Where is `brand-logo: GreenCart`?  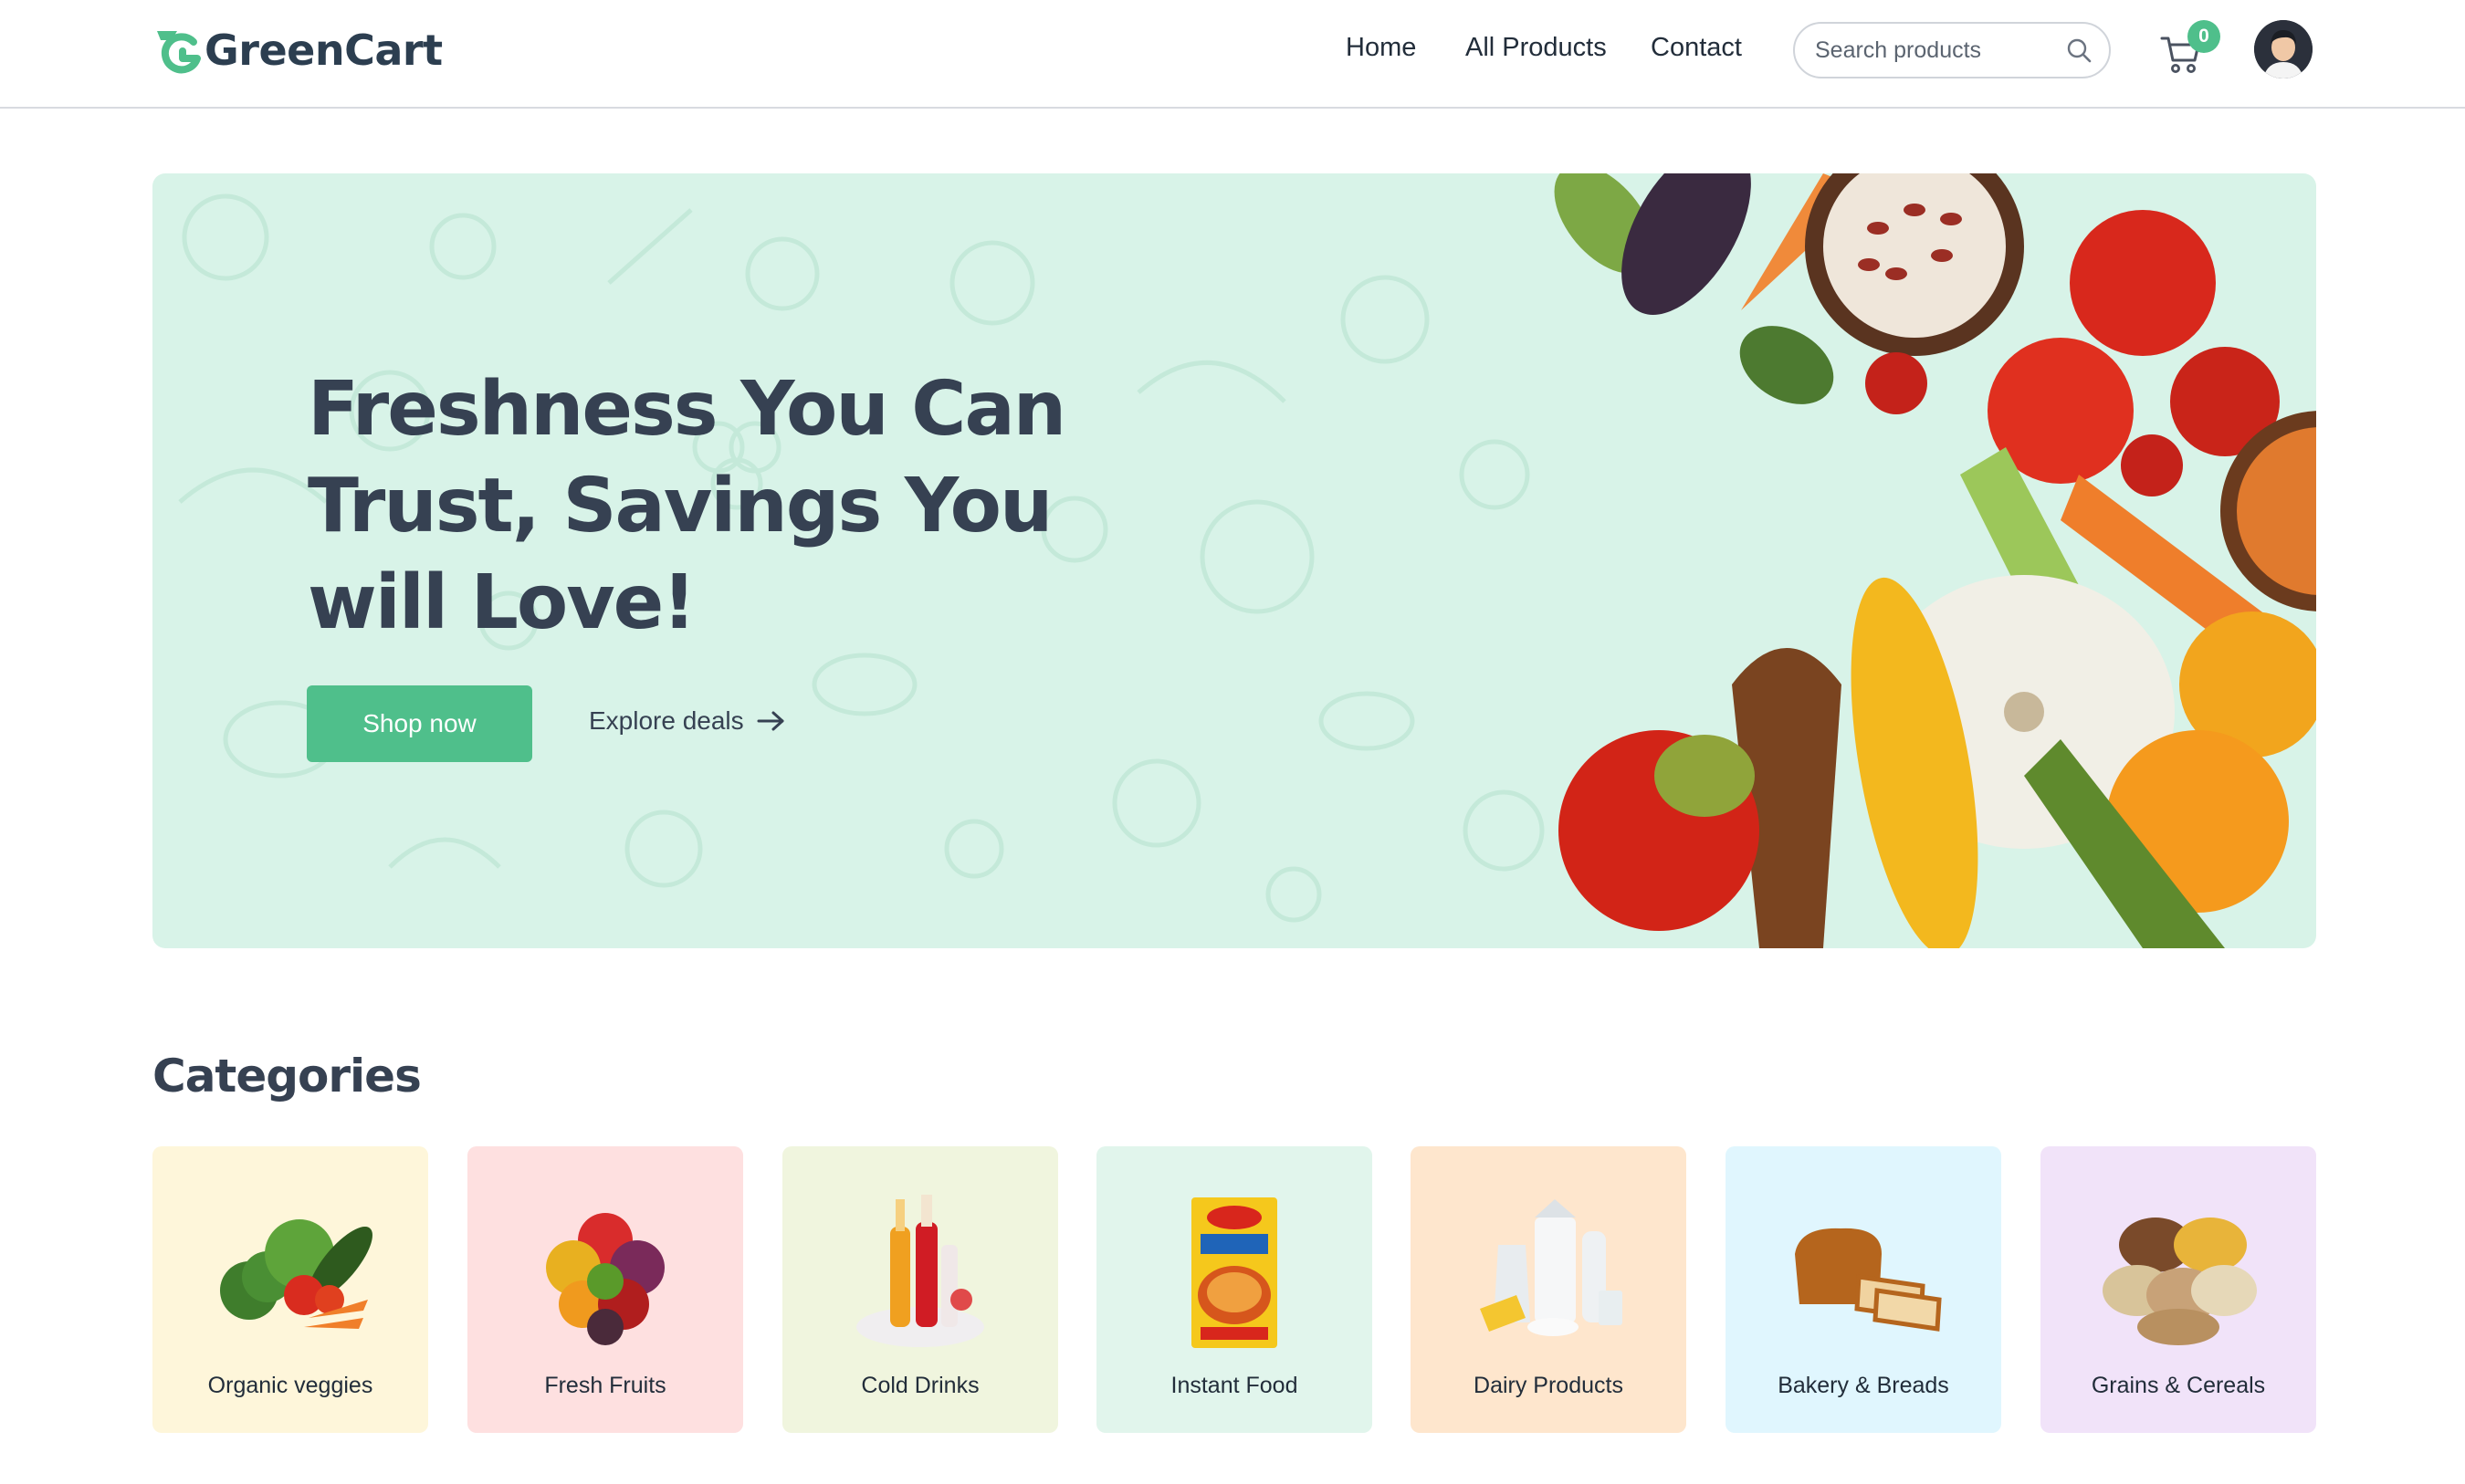
brand-logo: GreenCart is located at coordinates (297, 50).